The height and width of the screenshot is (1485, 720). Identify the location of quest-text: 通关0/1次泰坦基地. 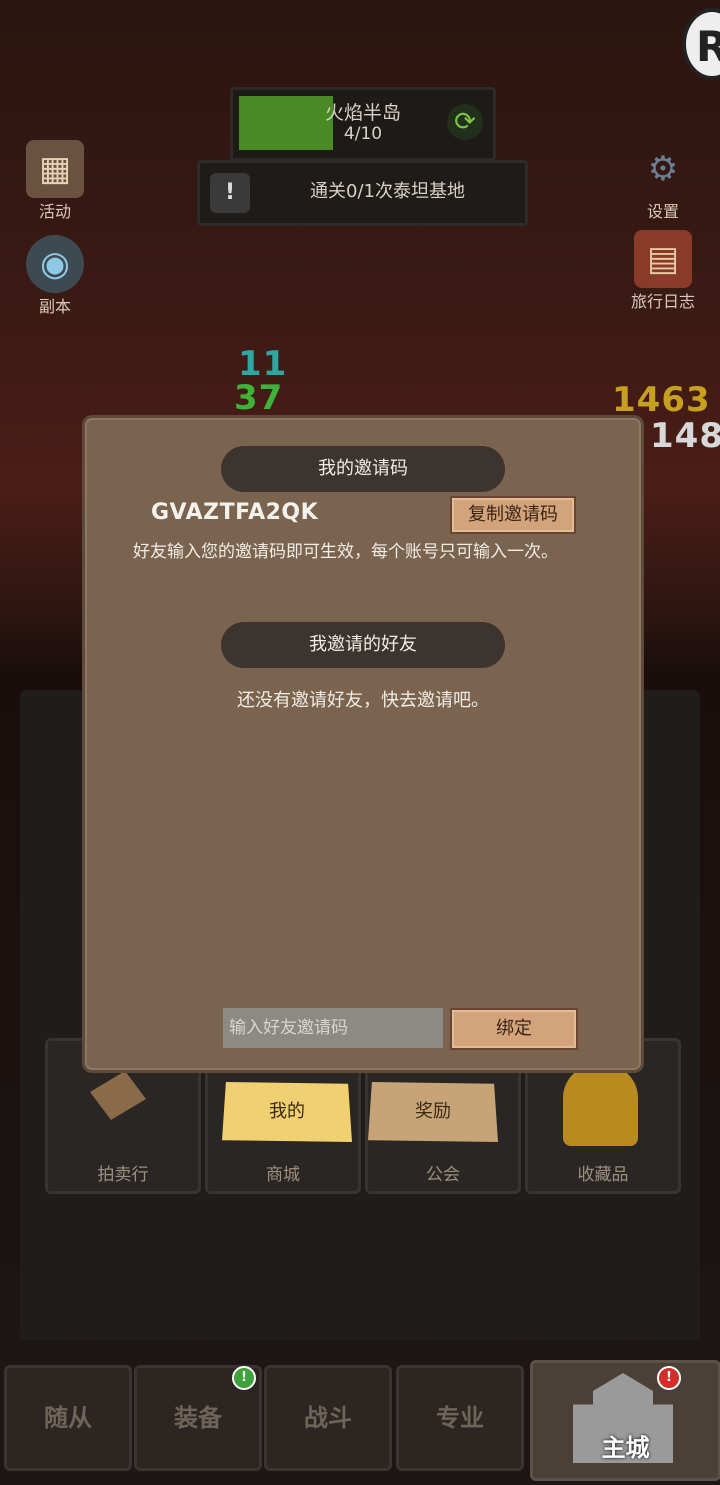
(387, 191).